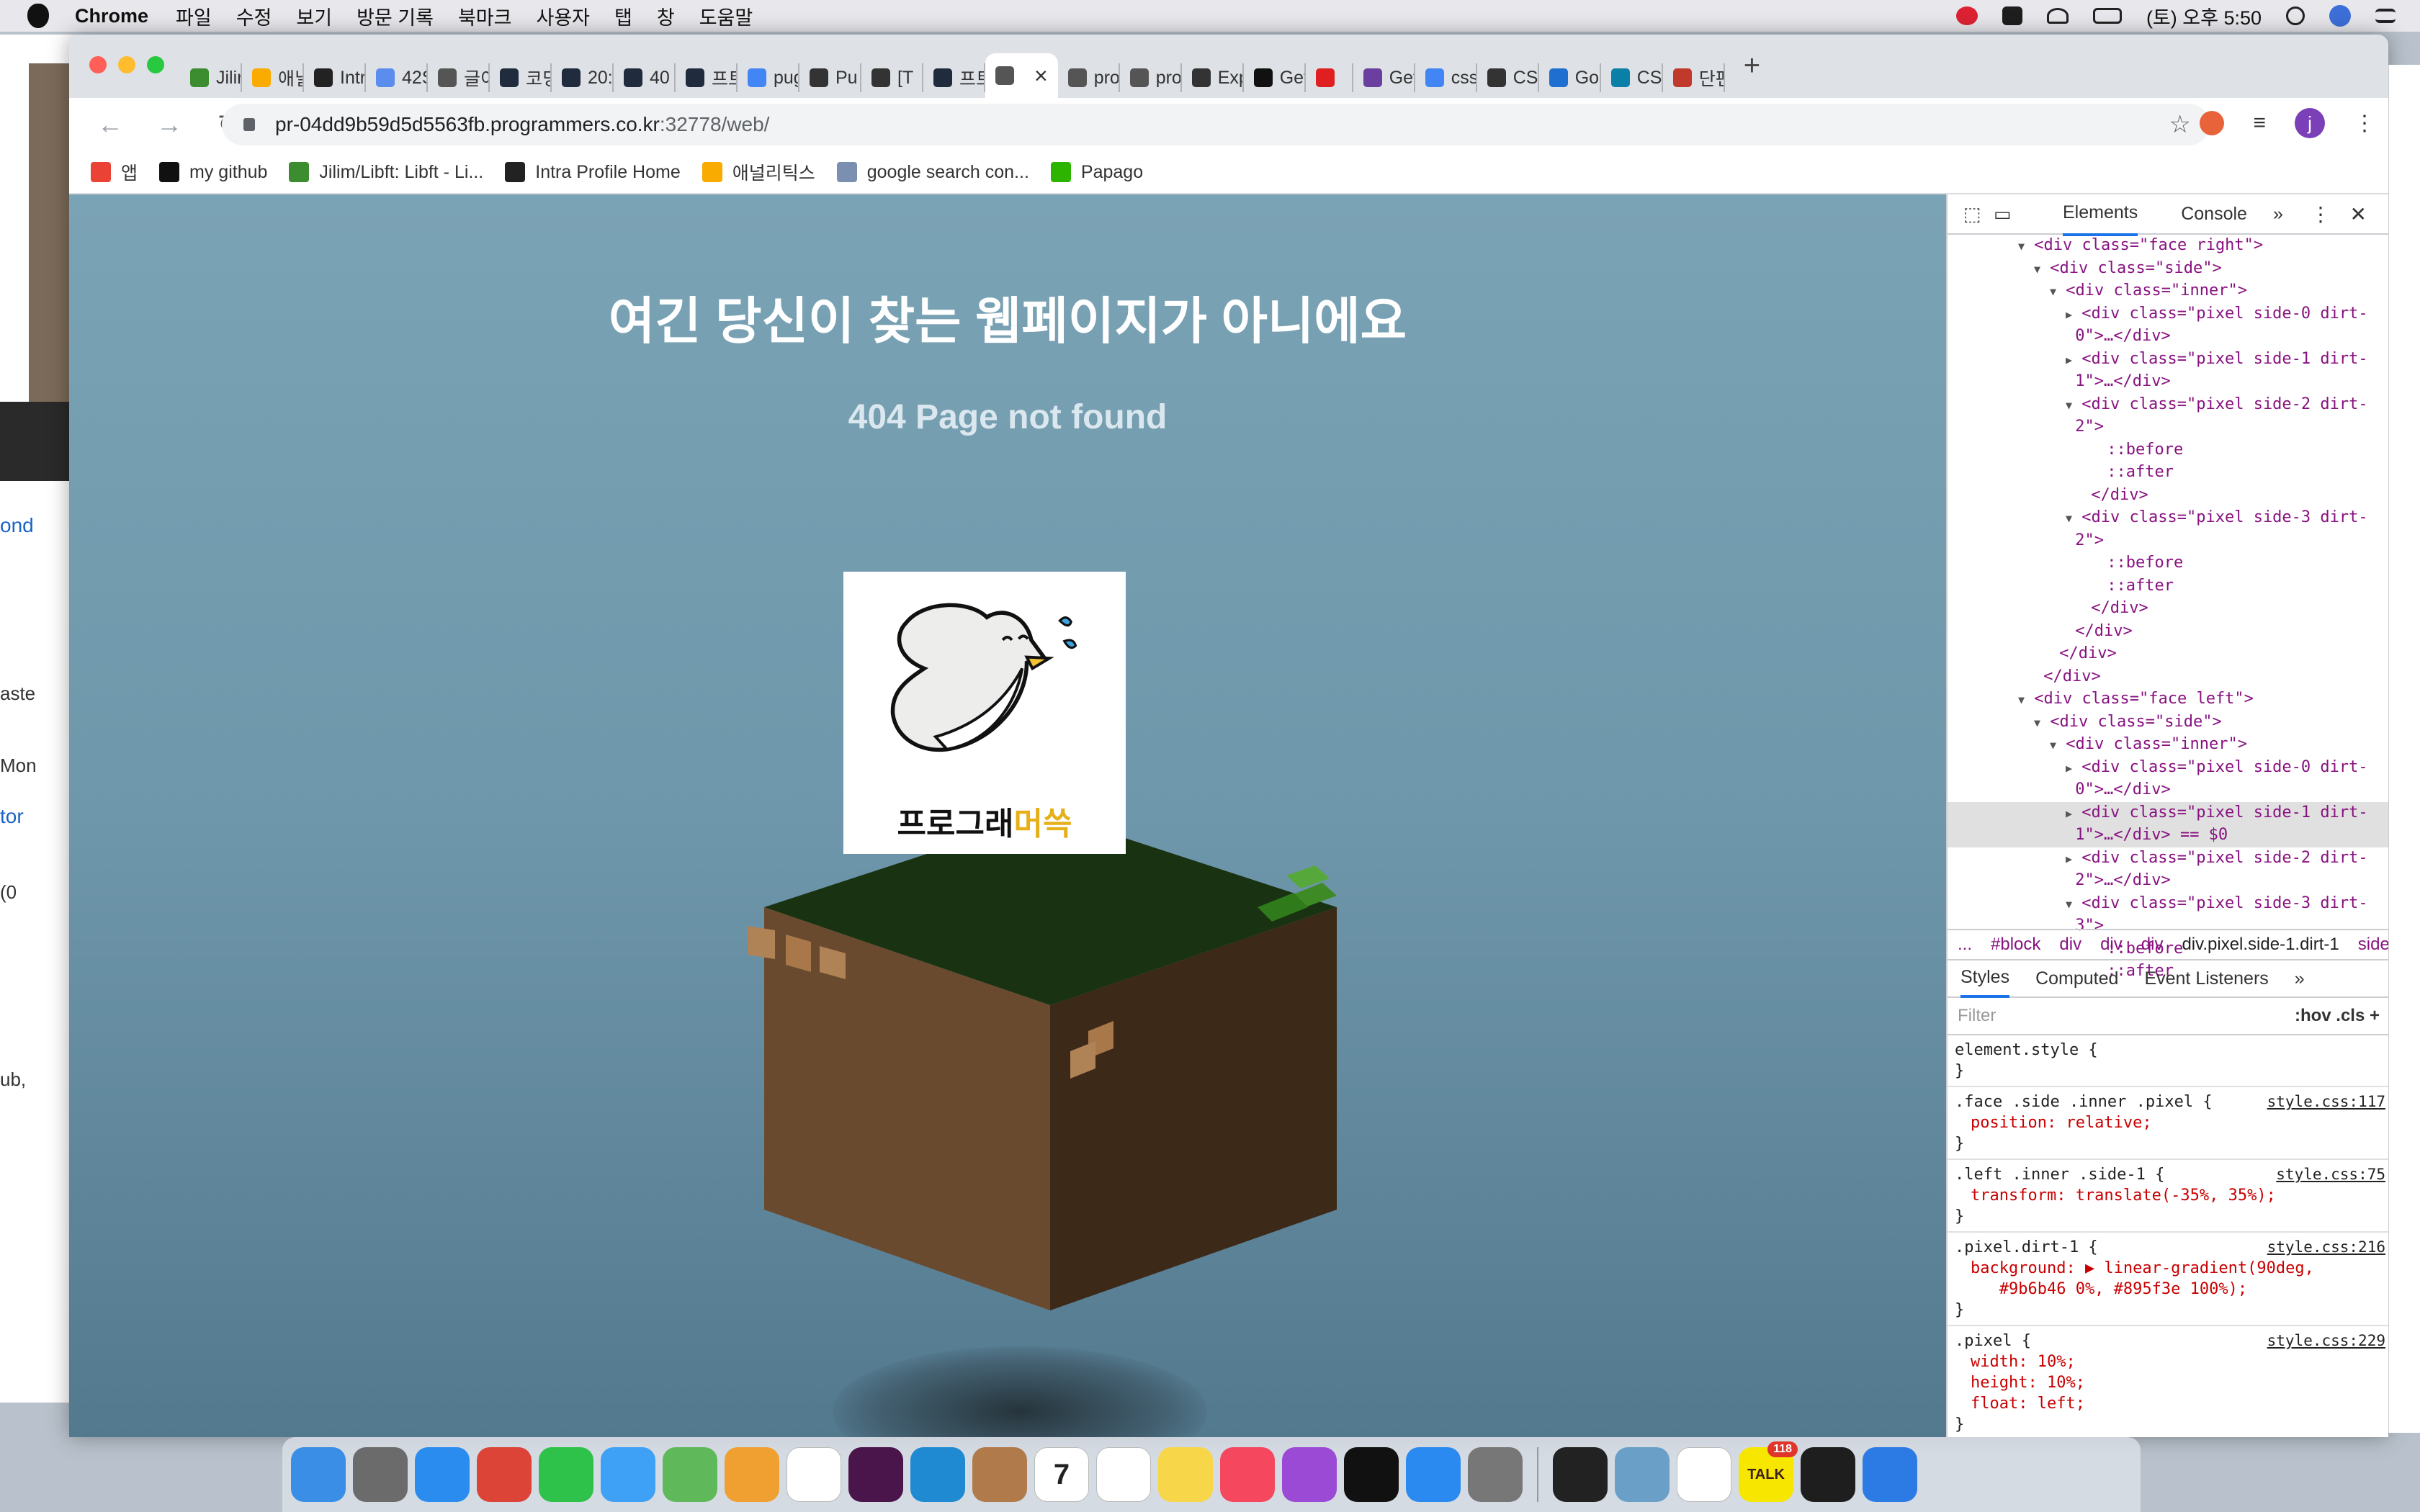 The width and height of the screenshot is (2420, 1512). I want to click on more-tabs-button: », so click(2278, 214).